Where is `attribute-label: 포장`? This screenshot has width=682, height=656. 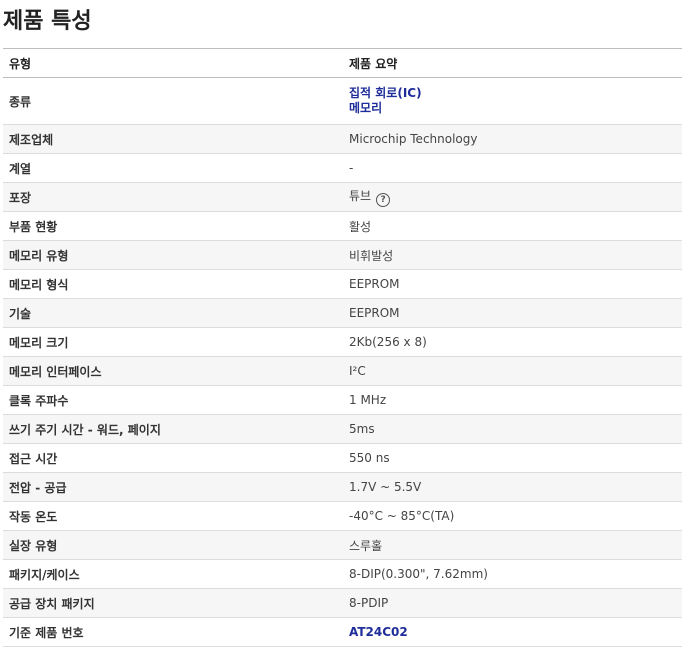
attribute-label: 포장 is located at coordinates (173, 197).